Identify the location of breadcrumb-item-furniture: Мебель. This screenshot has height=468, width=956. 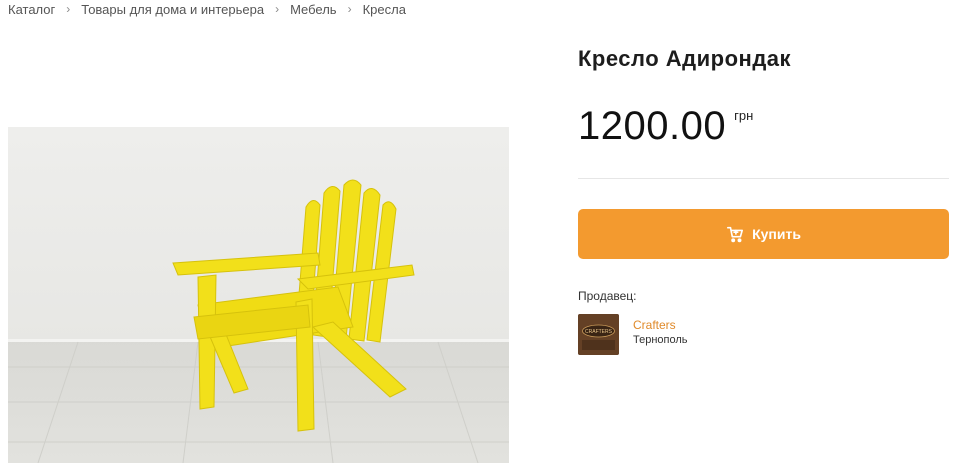
(313, 9).